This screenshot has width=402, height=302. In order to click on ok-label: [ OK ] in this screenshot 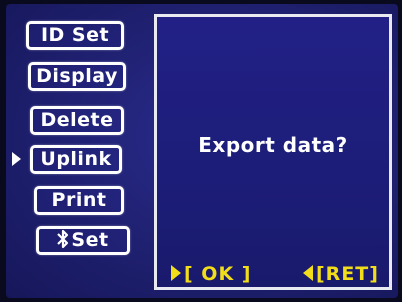, I will do `click(218, 274)`.